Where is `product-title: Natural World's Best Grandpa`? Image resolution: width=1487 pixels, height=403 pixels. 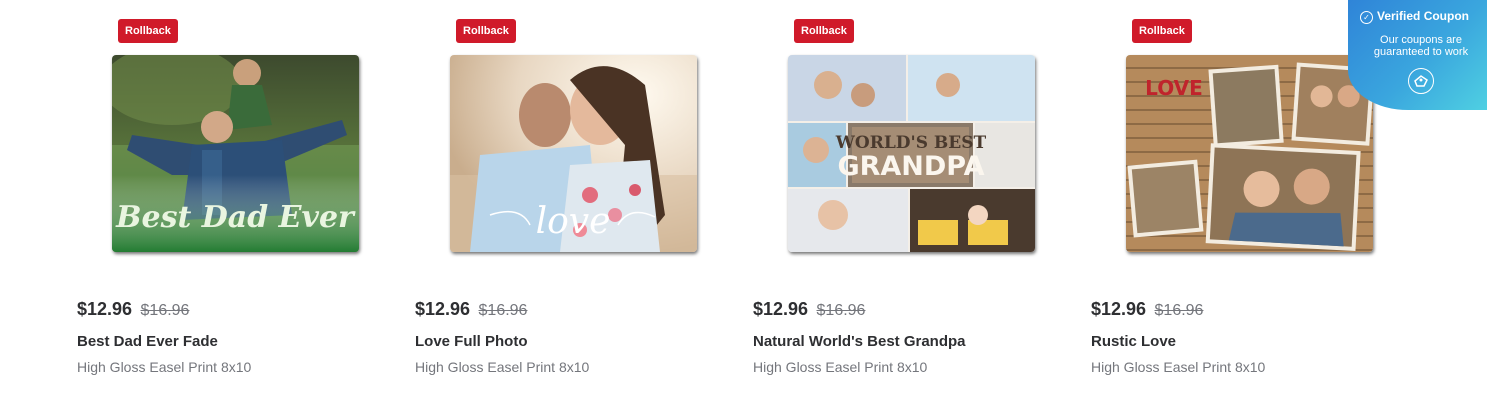
product-title: Natural World's Best Grandpa is located at coordinates (859, 341).